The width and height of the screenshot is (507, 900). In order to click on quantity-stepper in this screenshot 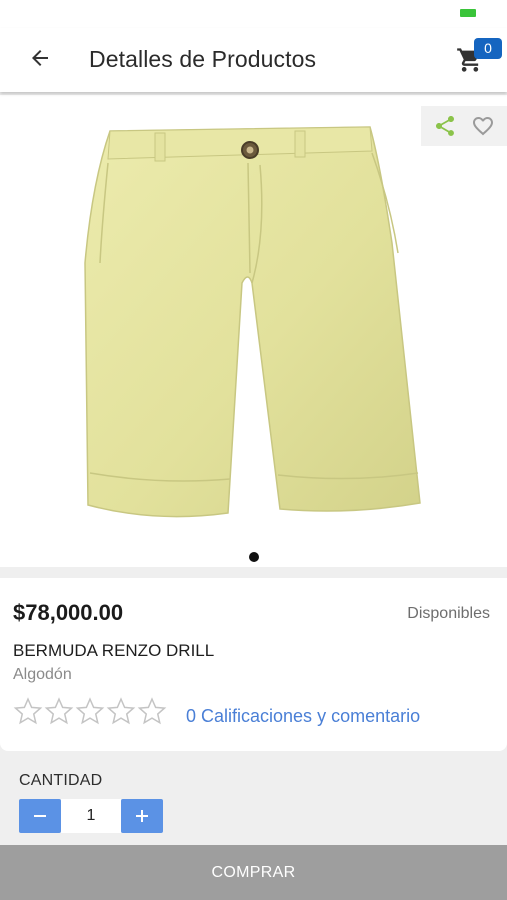, I will do `click(91, 816)`.